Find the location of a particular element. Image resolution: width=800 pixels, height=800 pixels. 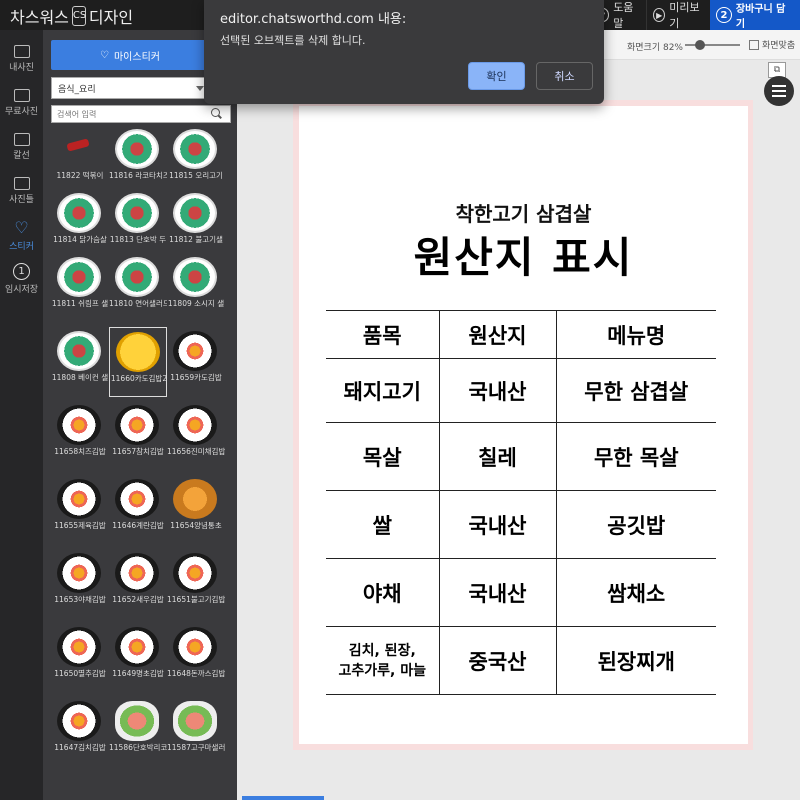

table-cell-origin: 원산지 is located at coordinates (497, 334).